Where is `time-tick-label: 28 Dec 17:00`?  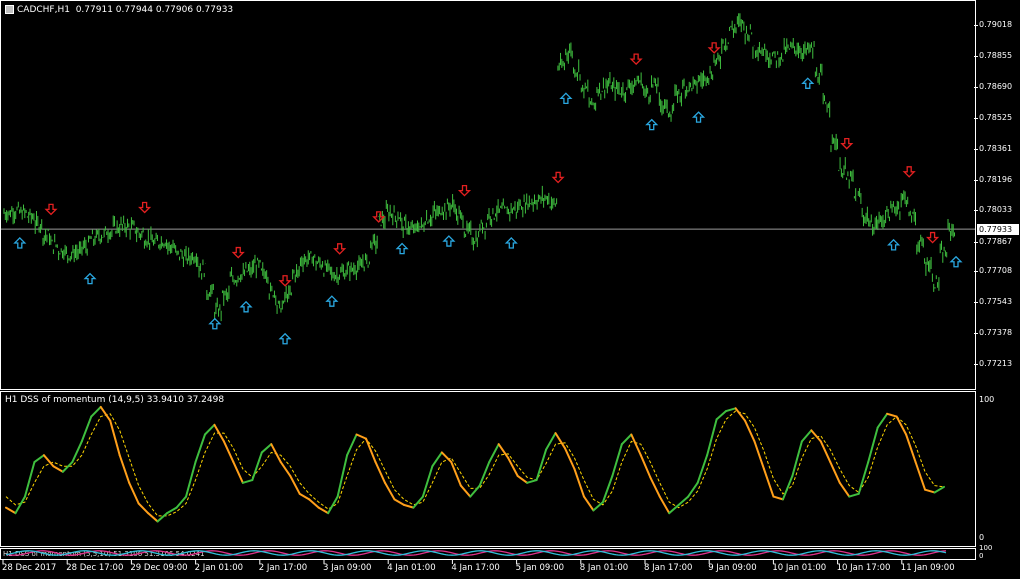
time-tick-label: 28 Dec 17:00 is located at coordinates (95, 568).